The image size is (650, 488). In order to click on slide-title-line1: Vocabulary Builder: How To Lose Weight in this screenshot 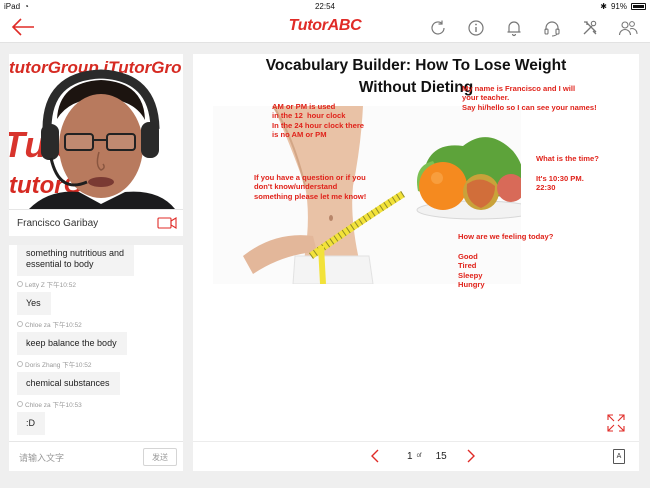, I will do `click(416, 65)`.